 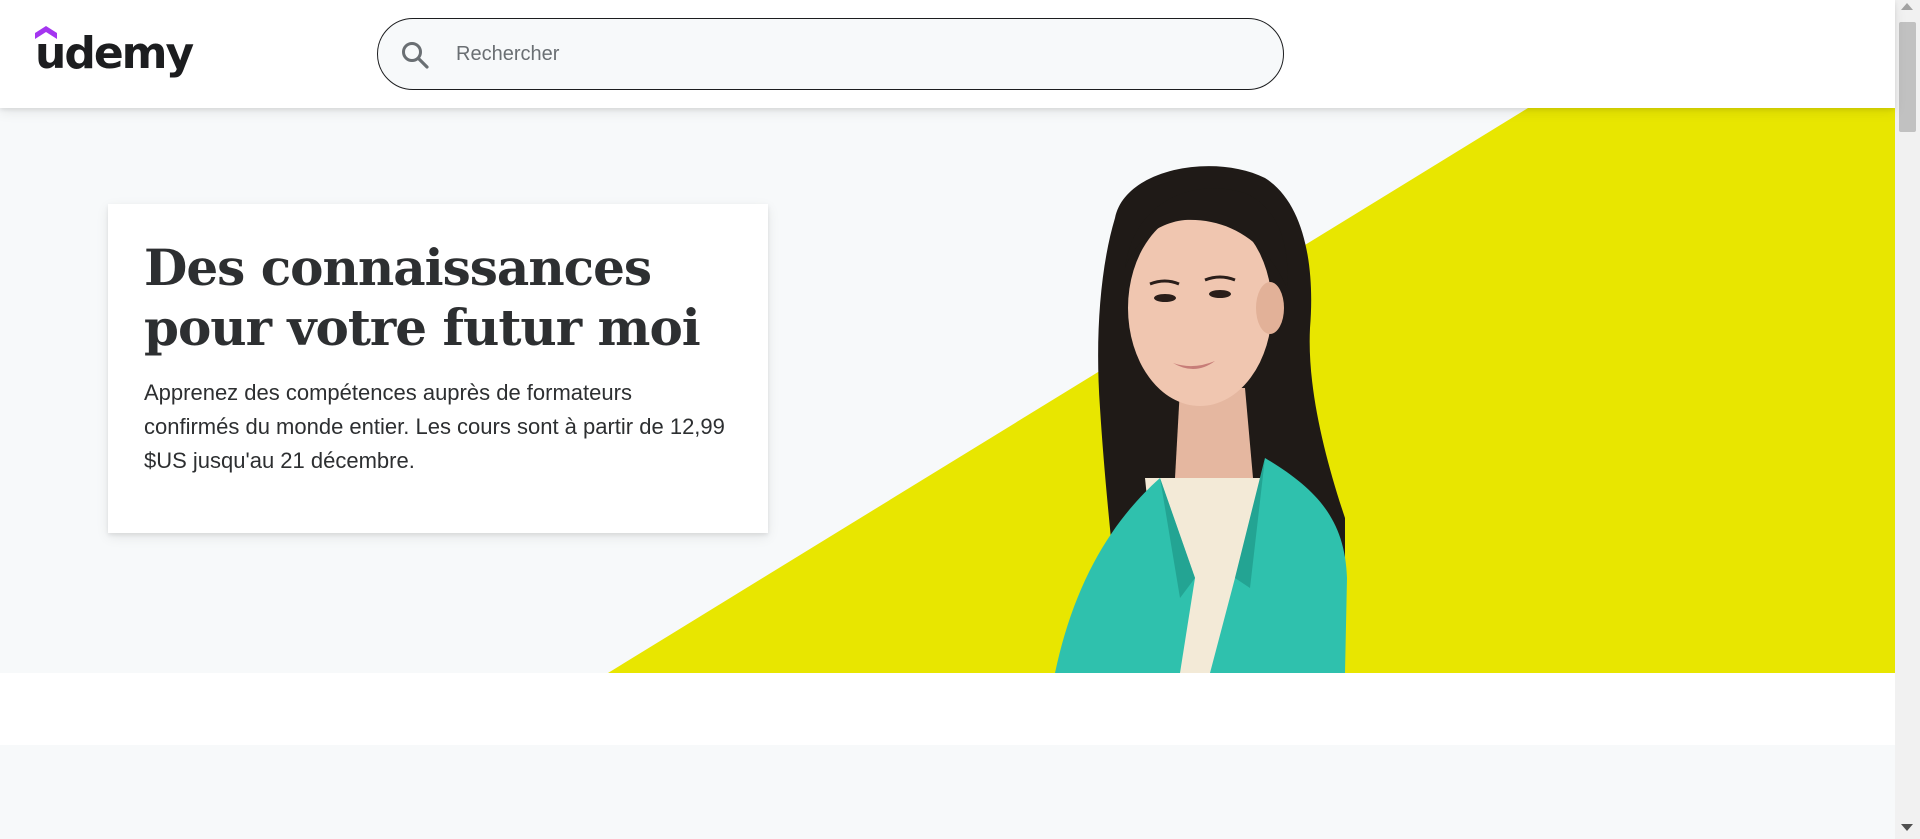 I want to click on search-icon, so click(x=415, y=55).